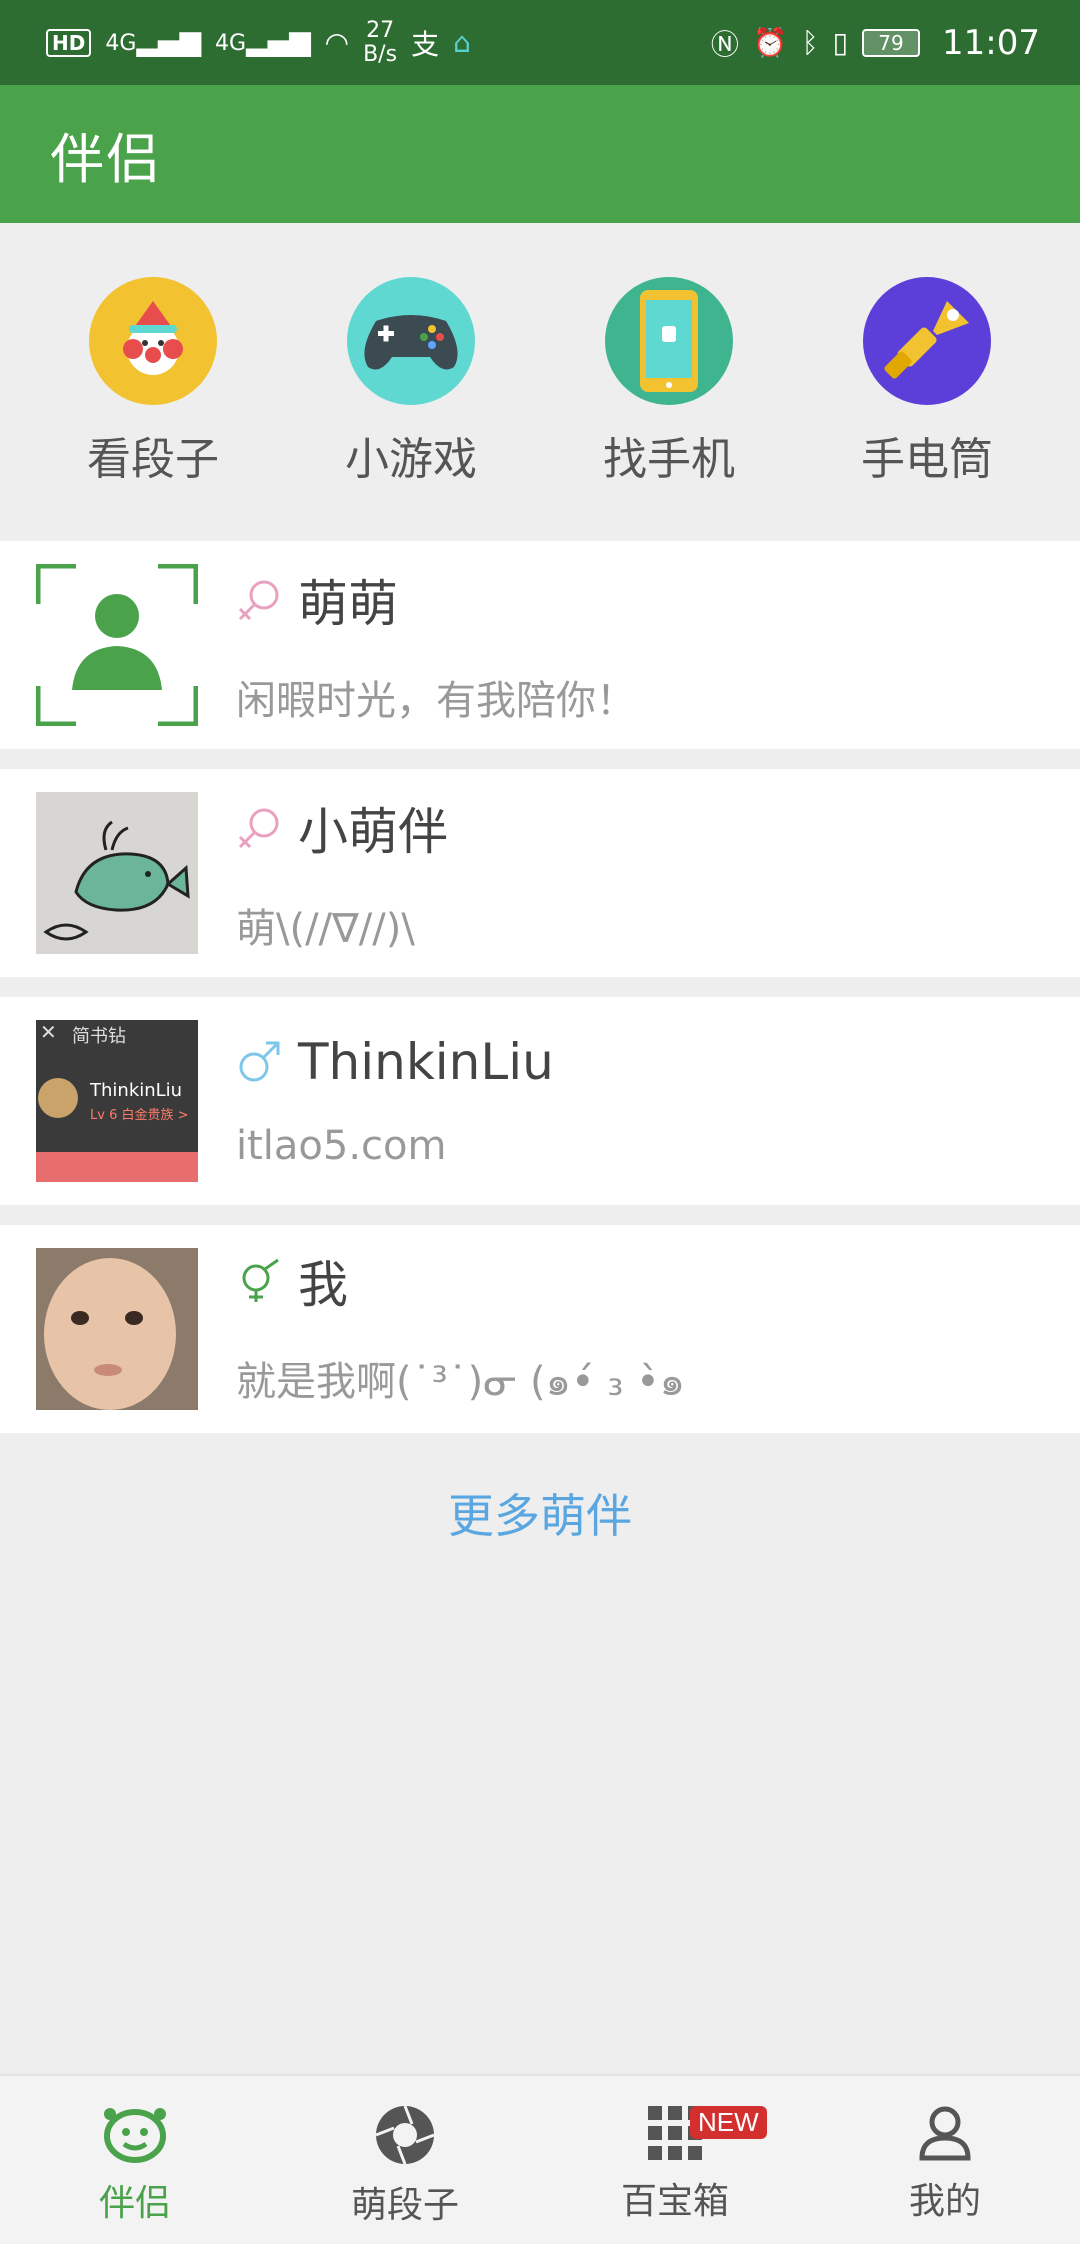 The width and height of the screenshot is (1080, 2244). I want to click on alarm-icon: ⏰, so click(770, 42).